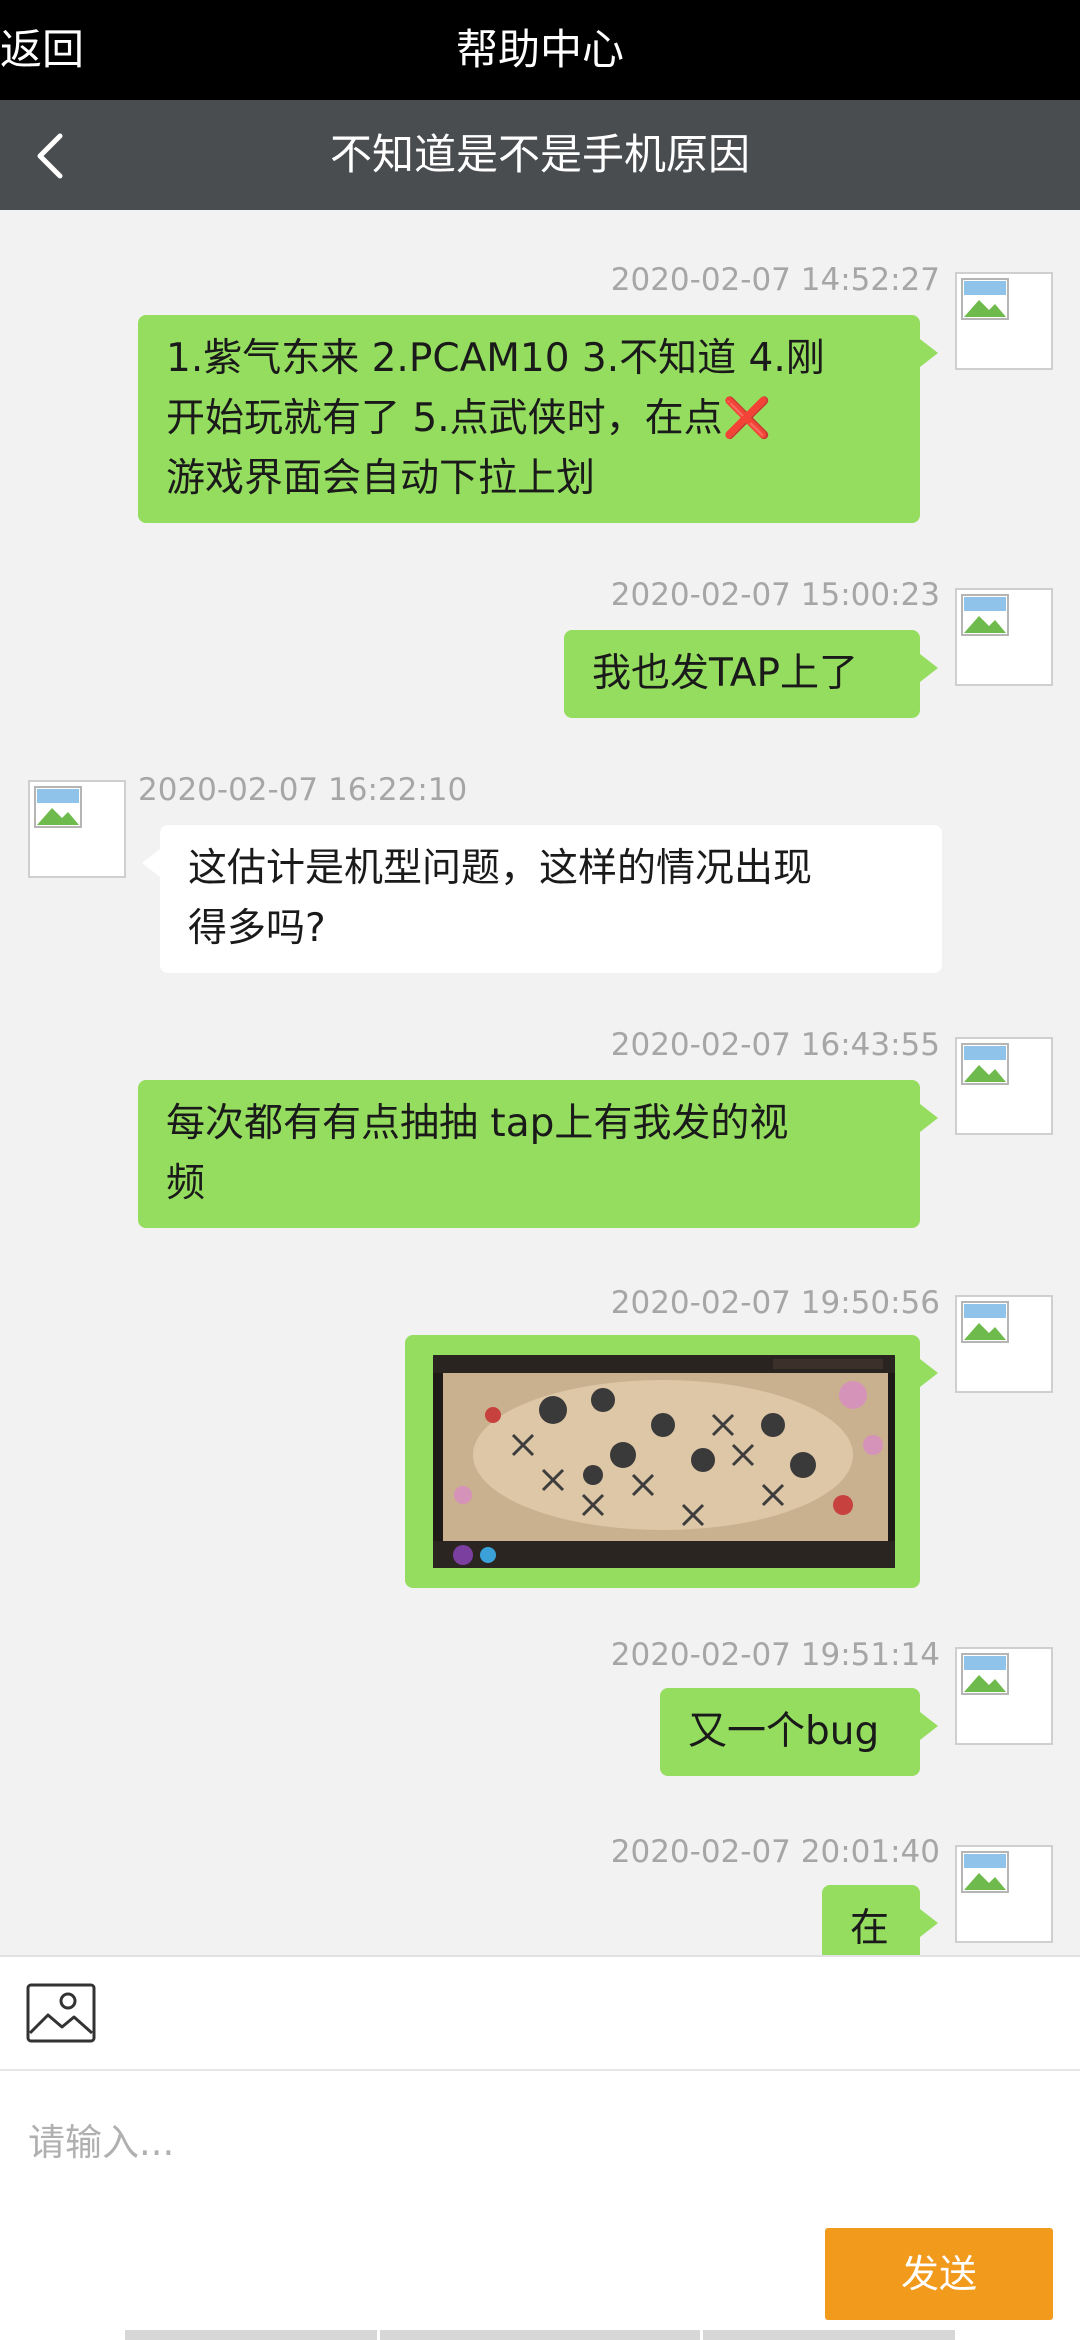 The width and height of the screenshot is (1080, 2340). What do you see at coordinates (500, 868) in the screenshot?
I see `message-text-line: 这估计是机型问题，这样的情况出现` at bounding box center [500, 868].